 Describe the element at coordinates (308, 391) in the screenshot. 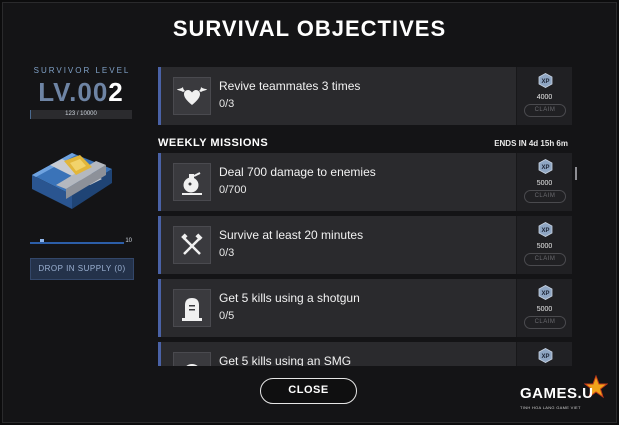

I see `close-button: CLOSE` at that location.